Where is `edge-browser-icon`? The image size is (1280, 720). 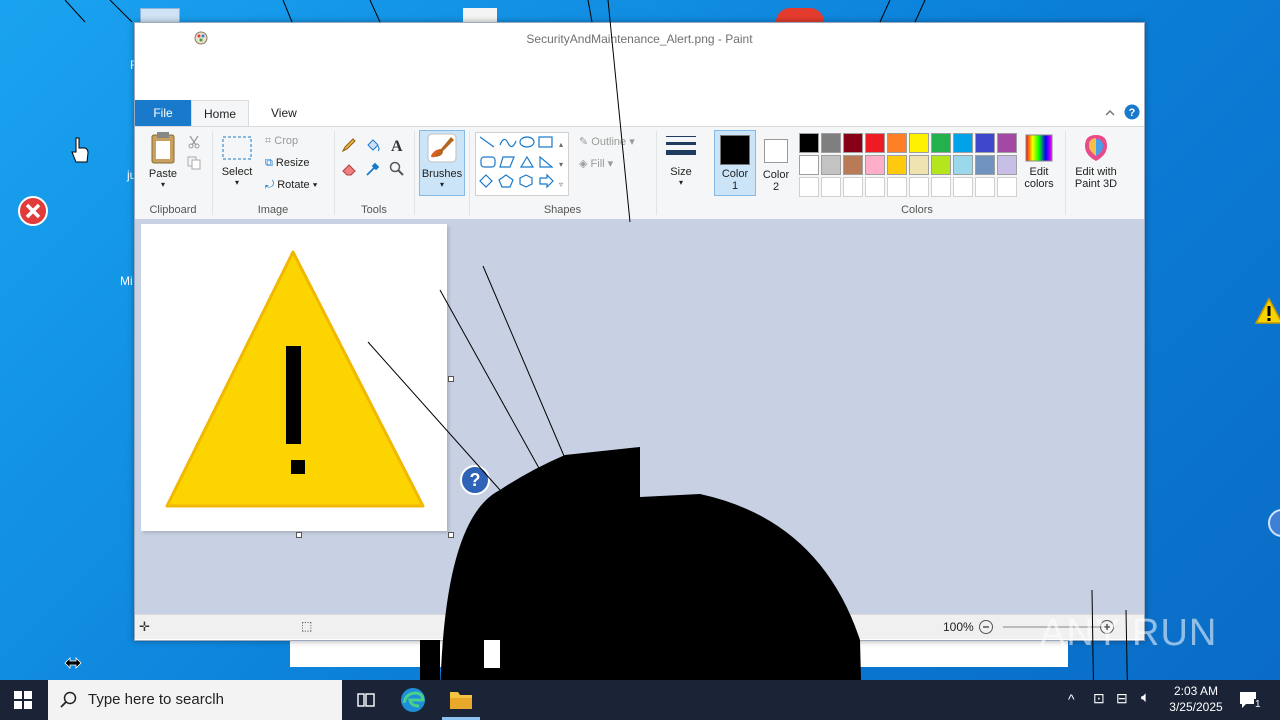 edge-browser-icon is located at coordinates (413, 700).